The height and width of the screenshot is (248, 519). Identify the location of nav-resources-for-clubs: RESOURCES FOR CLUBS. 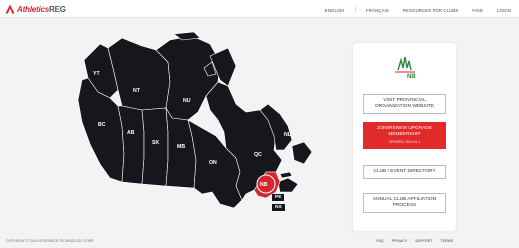
(430, 10).